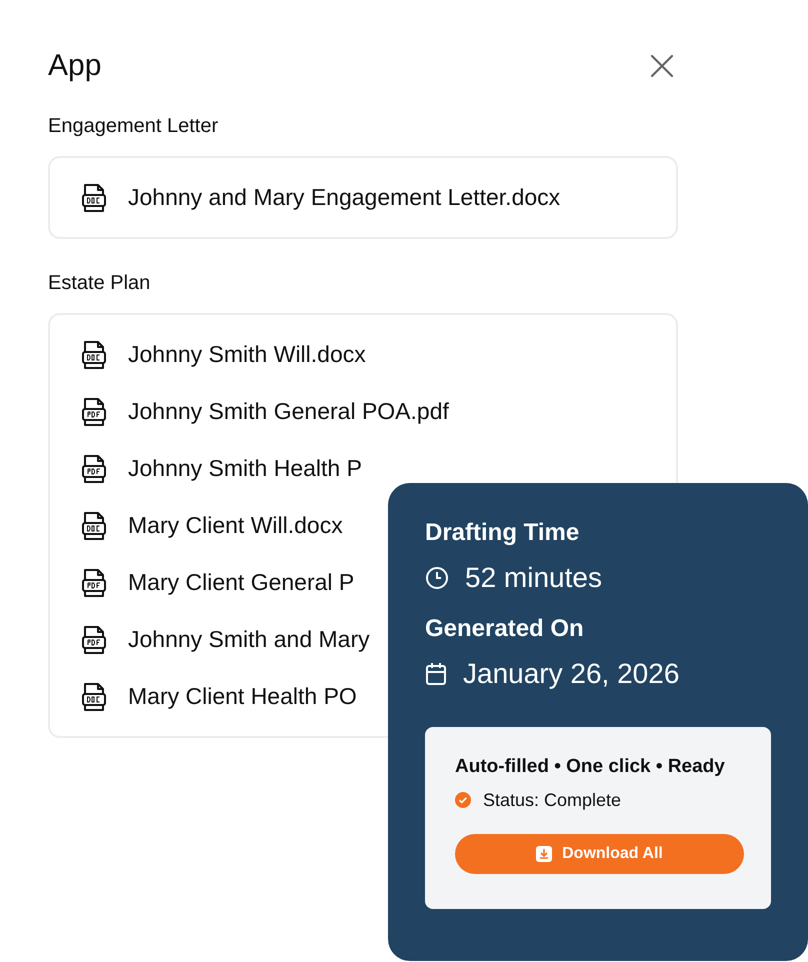  I want to click on generated-on-label: Generated On, so click(505, 629).